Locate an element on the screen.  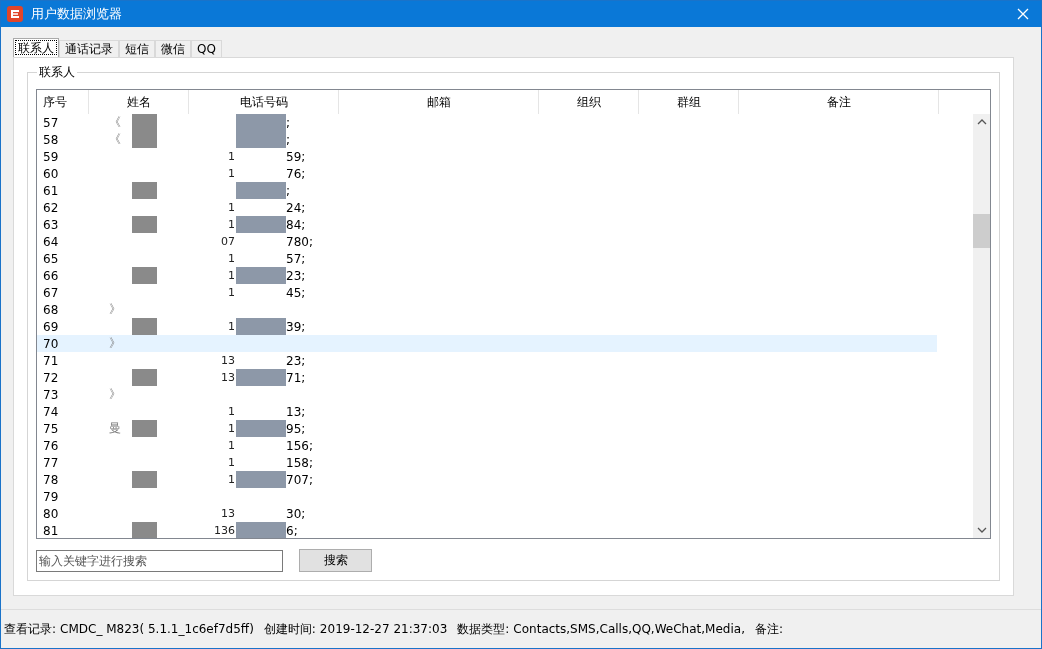
table-row: 78 1 707; is located at coordinates (487, 479).